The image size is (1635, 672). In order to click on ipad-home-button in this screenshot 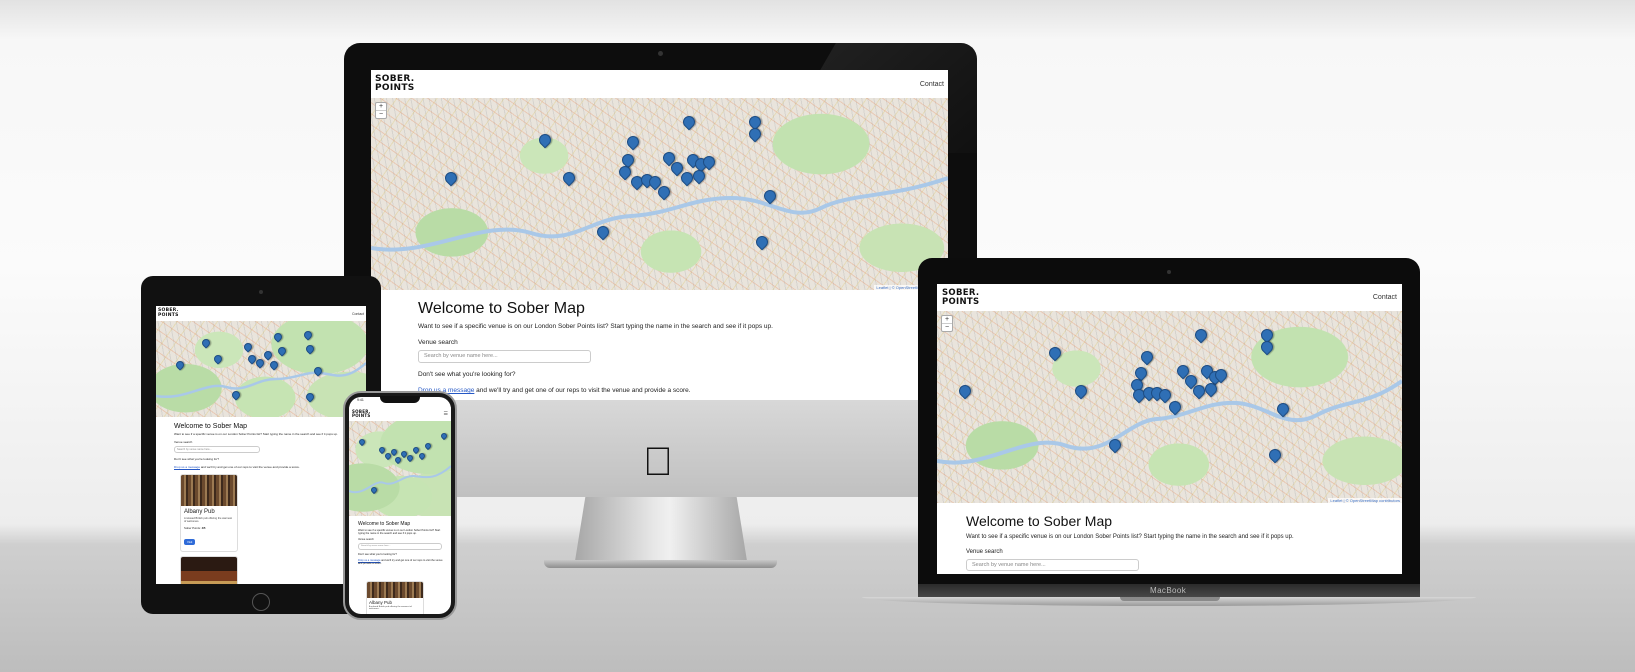, I will do `click(261, 602)`.